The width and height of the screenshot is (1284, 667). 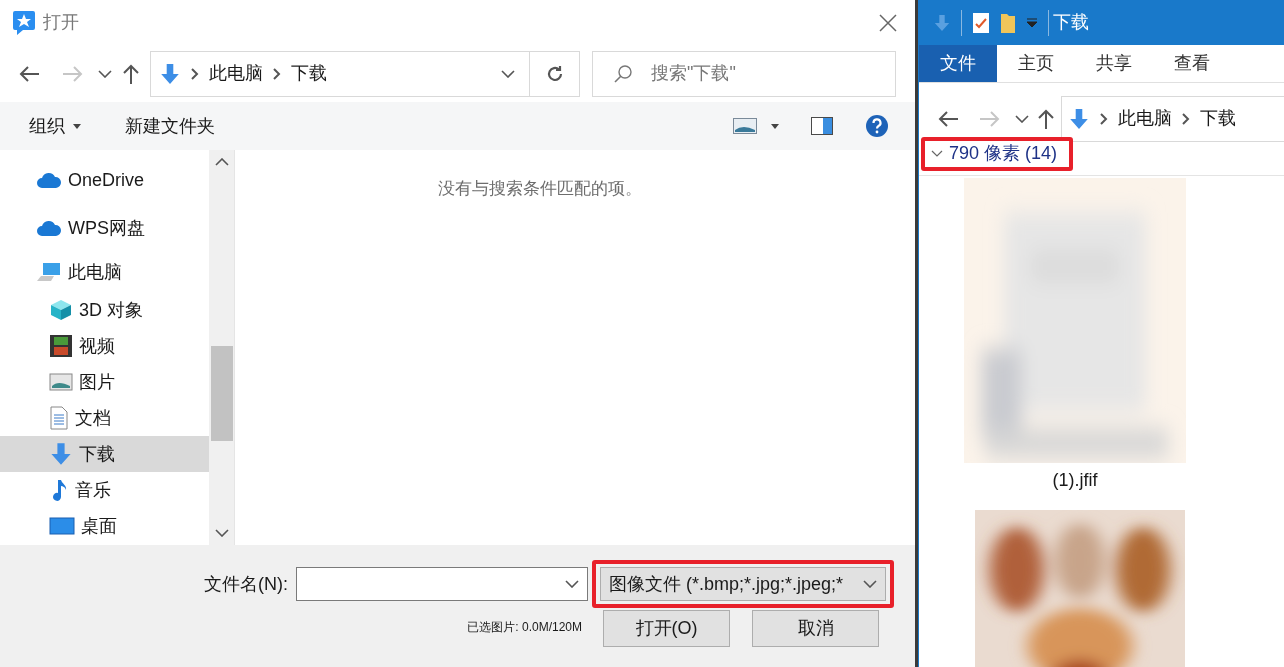 What do you see at coordinates (1071, 22) in the screenshot?
I see `window-title: 下载` at bounding box center [1071, 22].